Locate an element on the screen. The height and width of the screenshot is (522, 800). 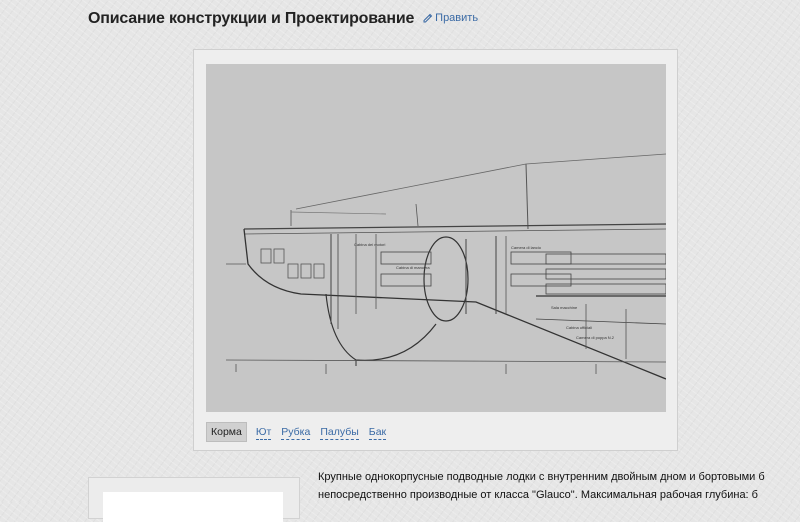
section-title: Описание конструкции и Проектирование is located at coordinates (251, 18).